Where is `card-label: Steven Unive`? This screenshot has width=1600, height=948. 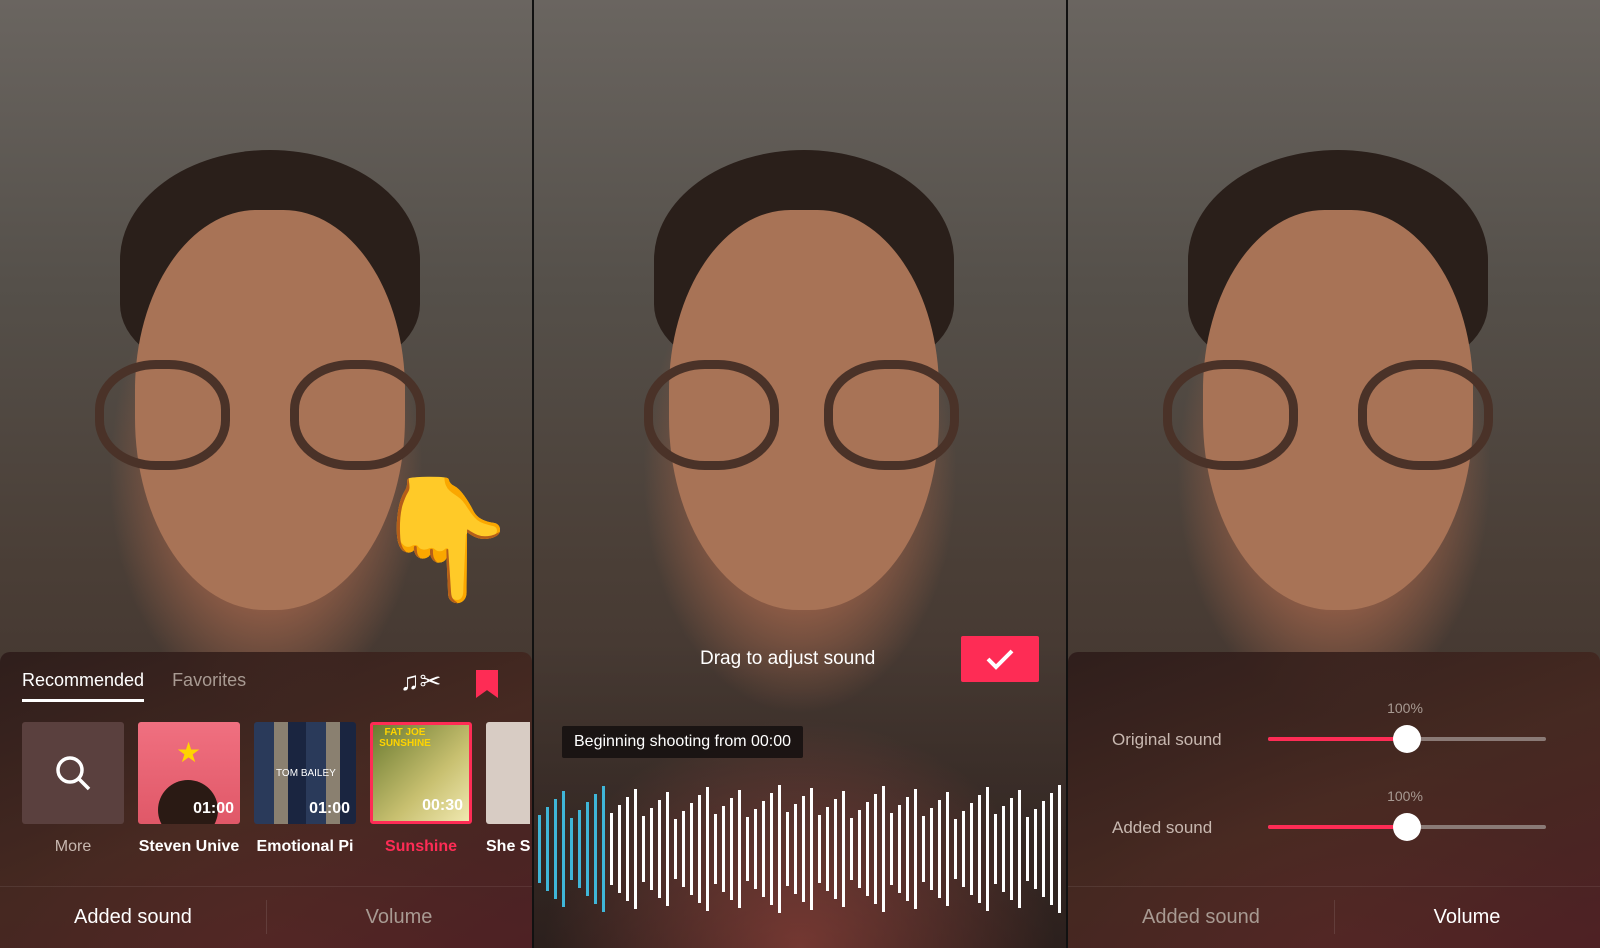 card-label: Steven Unive is located at coordinates (189, 846).